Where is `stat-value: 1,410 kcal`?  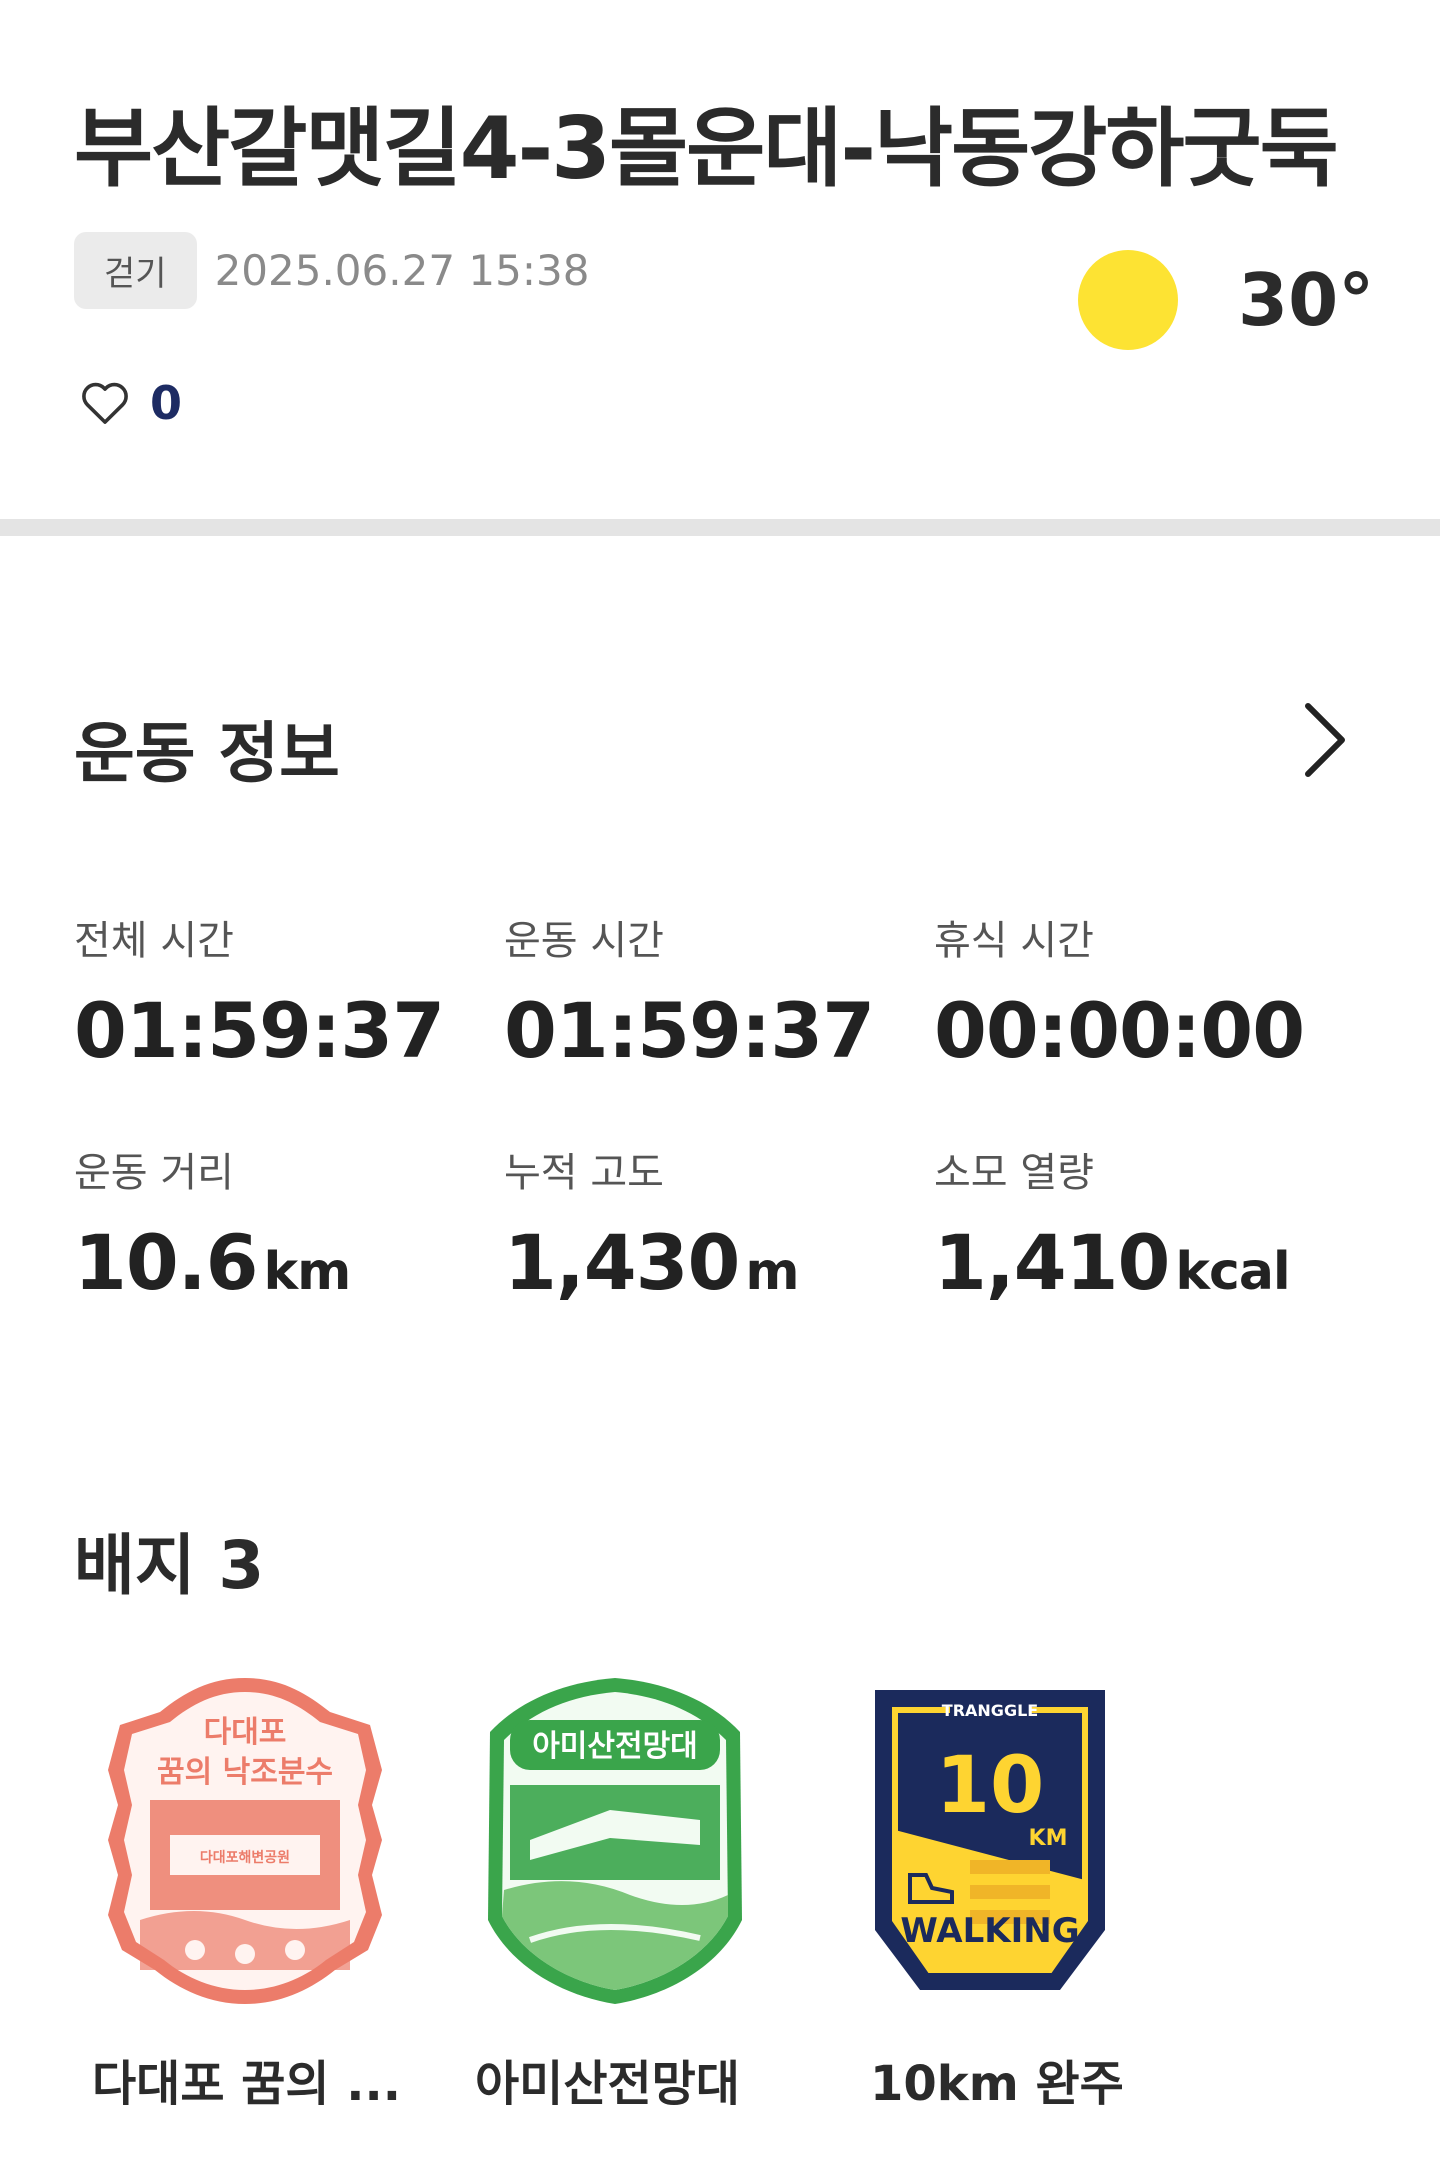 stat-value: 1,410 kcal is located at coordinates (1112, 1262).